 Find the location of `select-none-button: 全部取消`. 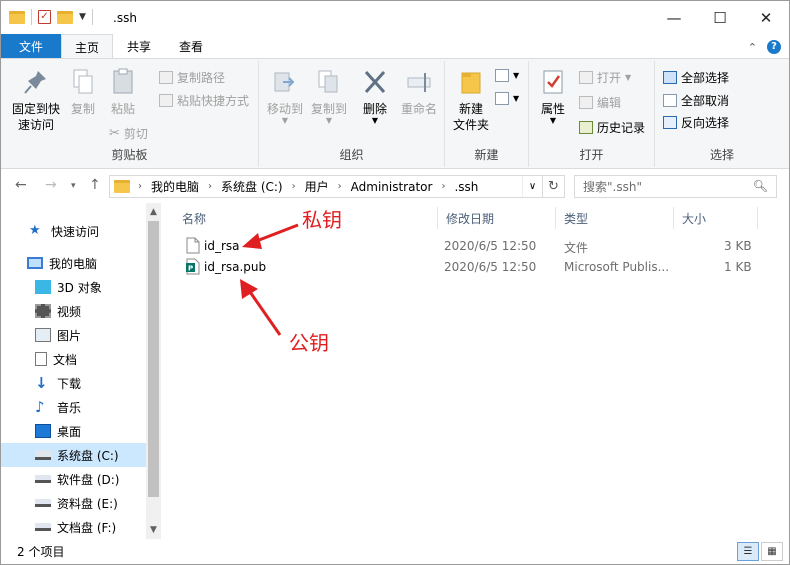

select-none-button: 全部取消 is located at coordinates (696, 100).